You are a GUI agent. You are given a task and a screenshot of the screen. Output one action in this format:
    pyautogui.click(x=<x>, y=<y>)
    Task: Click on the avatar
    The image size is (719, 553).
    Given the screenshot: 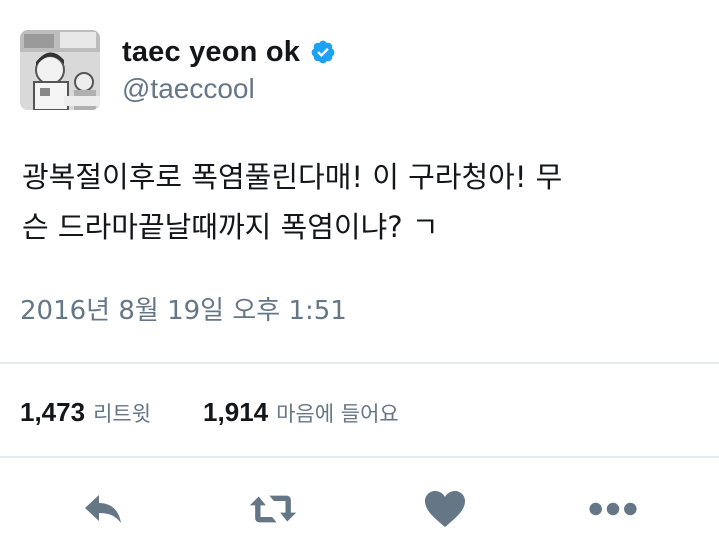 What is the action you would take?
    pyautogui.click(x=60, y=70)
    